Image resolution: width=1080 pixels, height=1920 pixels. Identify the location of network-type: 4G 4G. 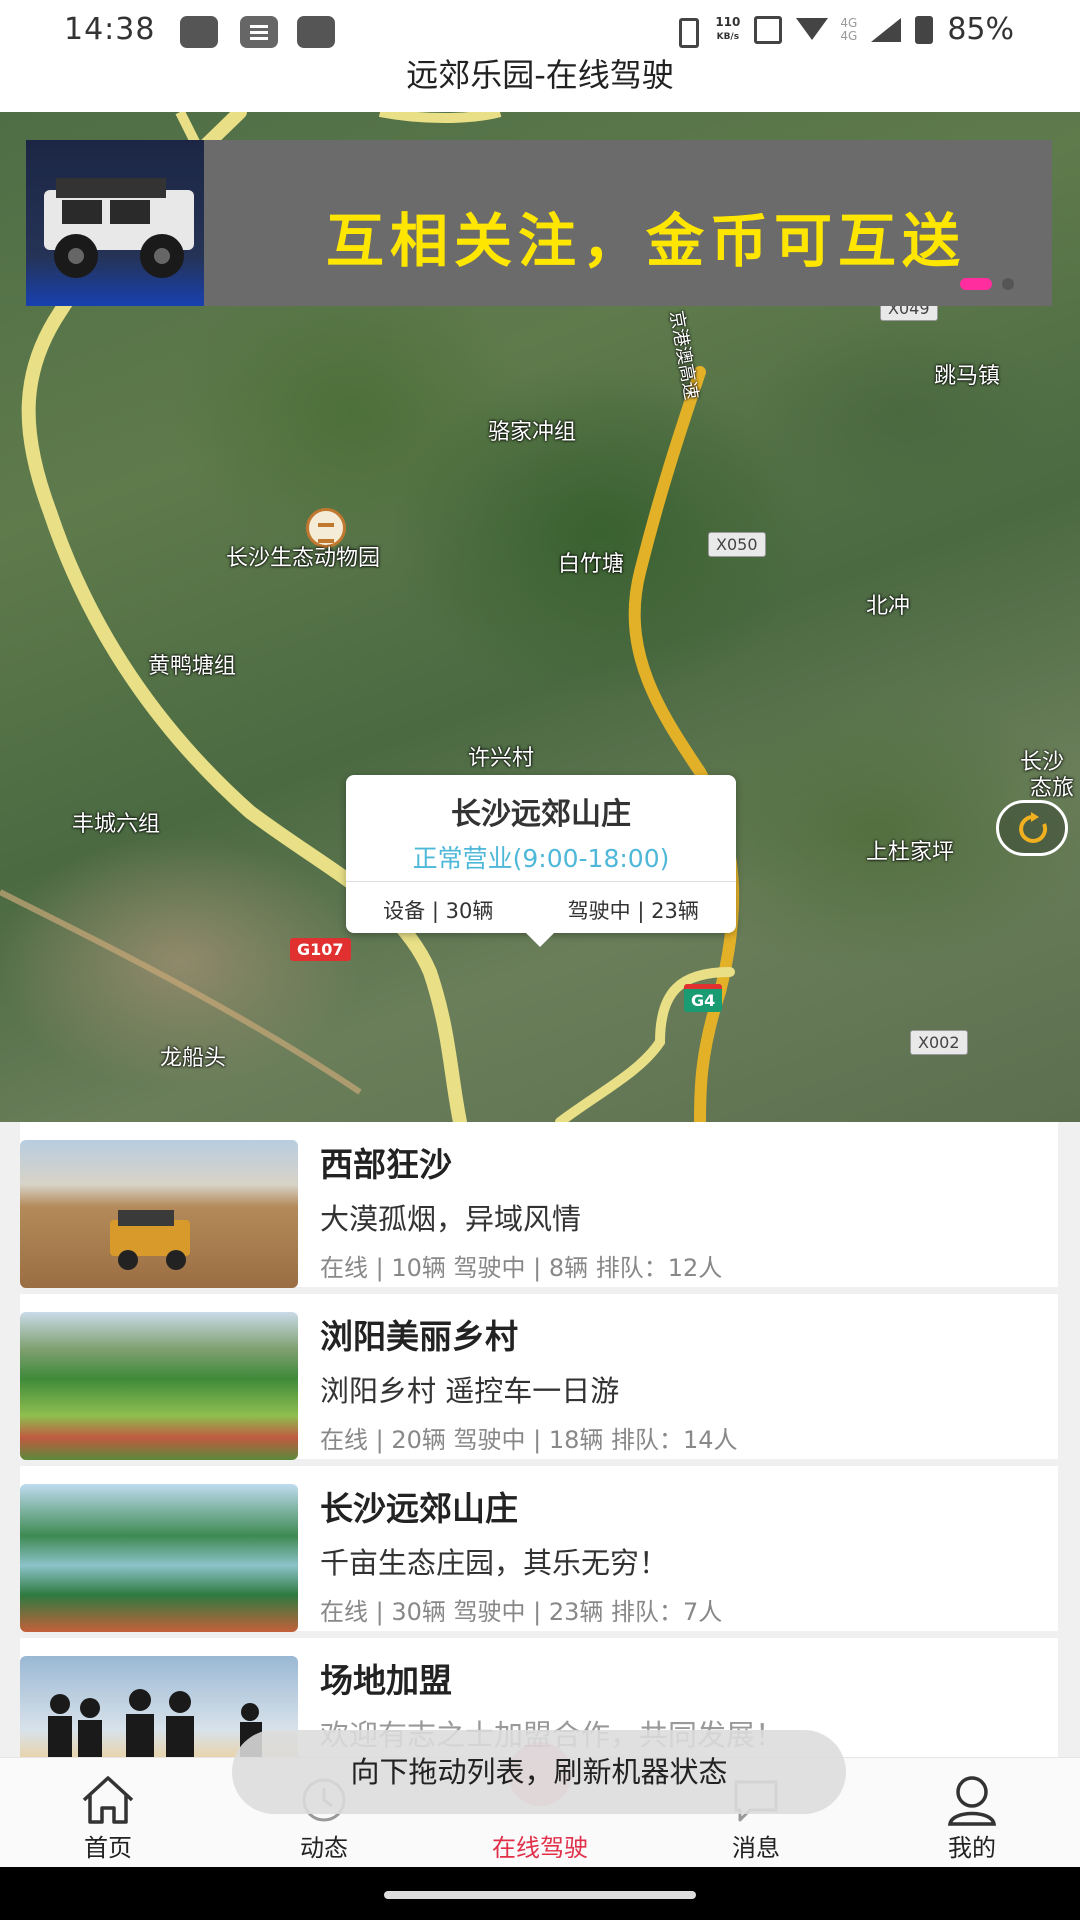
(849, 29).